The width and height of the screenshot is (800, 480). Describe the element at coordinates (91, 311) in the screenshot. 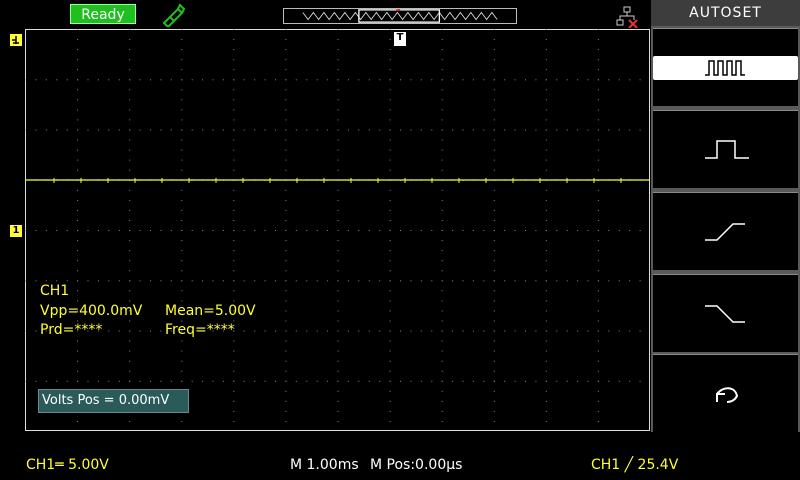

I see `measure-vpp: Vpp=400.0mV` at that location.